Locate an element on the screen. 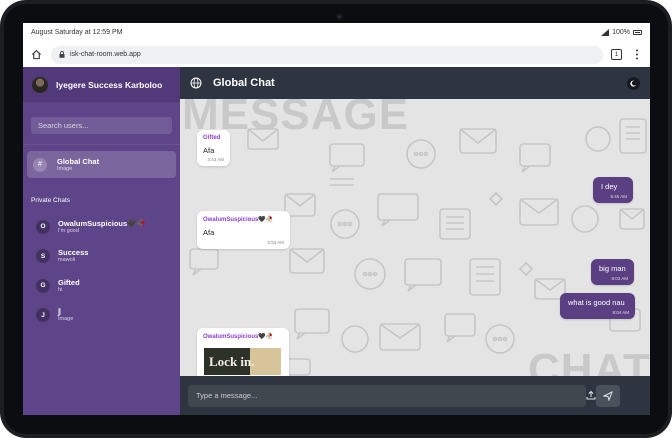 Image resolution: width=672 pixels, height=438 pixels. sidebar-divider is located at coordinates (101, 144).